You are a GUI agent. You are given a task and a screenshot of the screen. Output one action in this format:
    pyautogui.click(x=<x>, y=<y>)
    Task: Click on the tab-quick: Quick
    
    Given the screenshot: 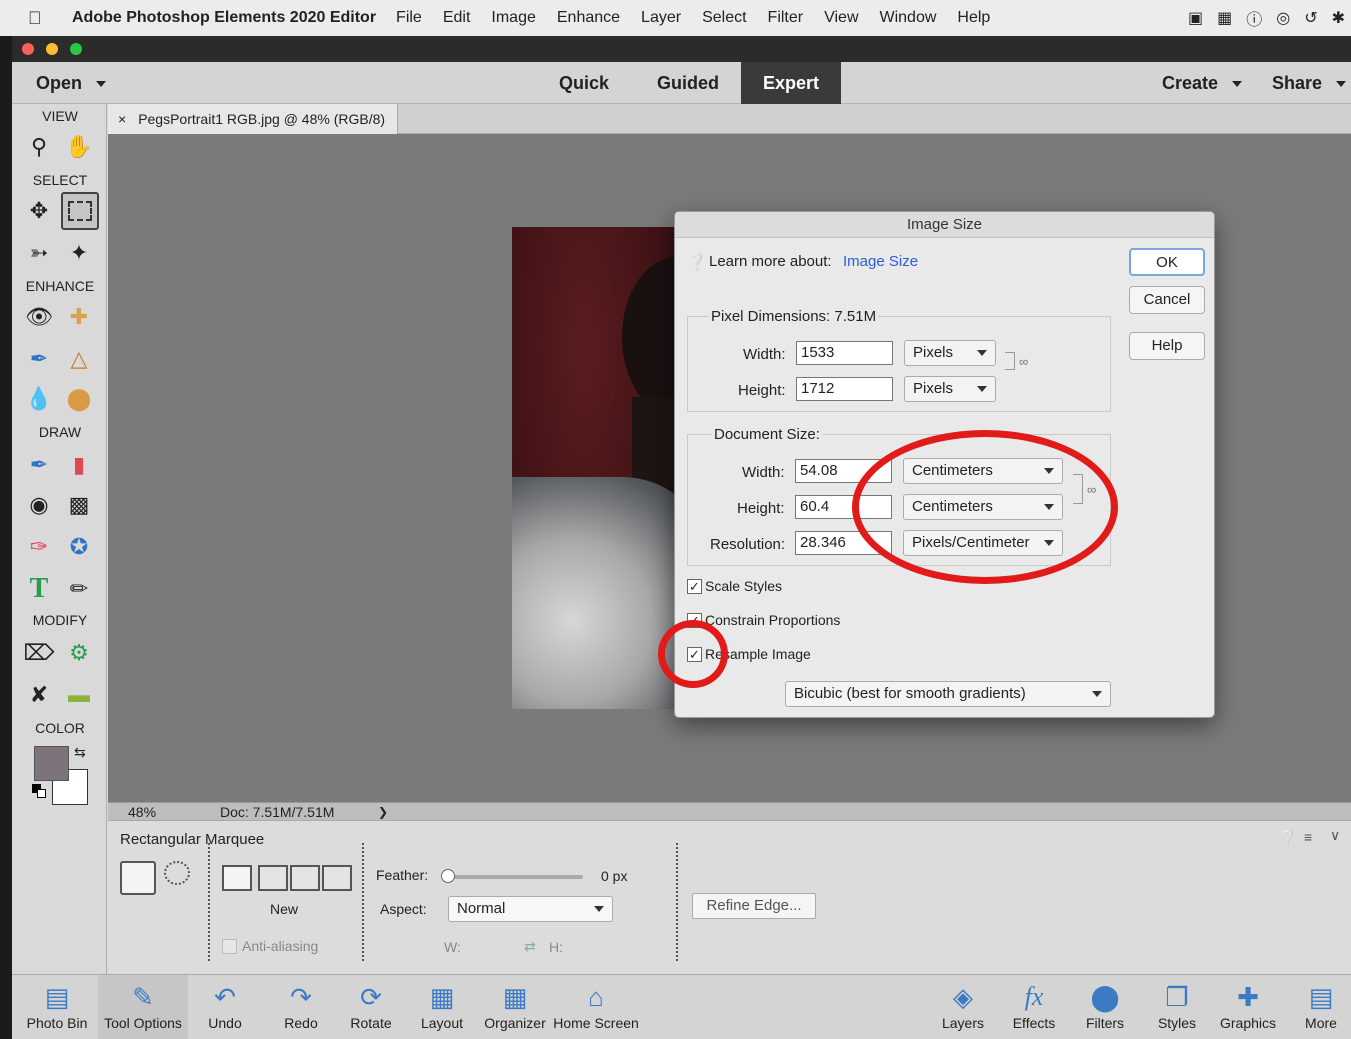 What is the action you would take?
    pyautogui.click(x=584, y=83)
    